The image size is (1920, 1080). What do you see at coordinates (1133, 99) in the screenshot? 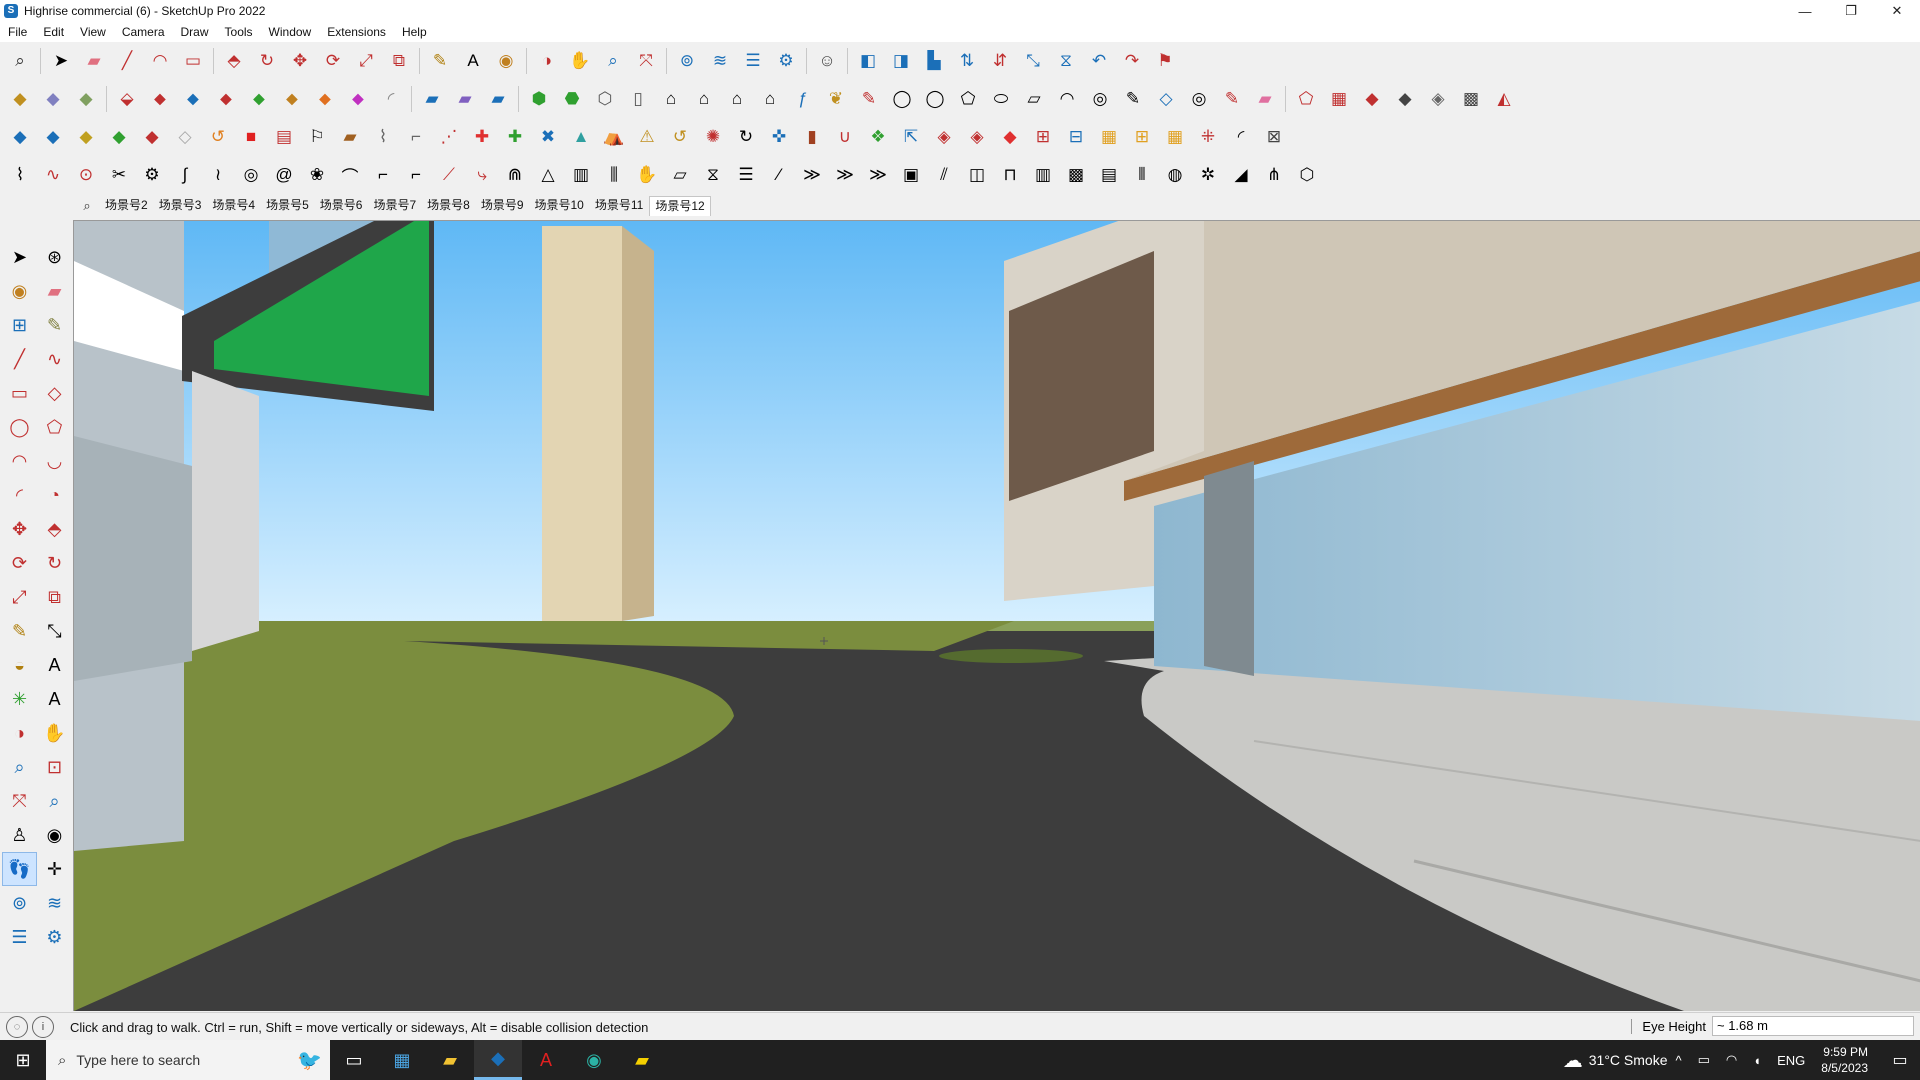
I see `shape-icon-8: ✎` at bounding box center [1133, 99].